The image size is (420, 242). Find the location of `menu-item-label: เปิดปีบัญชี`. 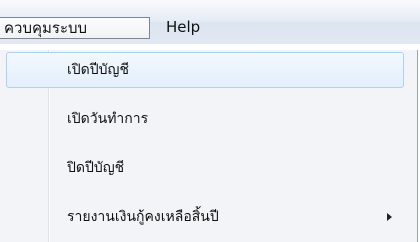

menu-item-label: เปิดปีบัญชี is located at coordinates (98, 70).